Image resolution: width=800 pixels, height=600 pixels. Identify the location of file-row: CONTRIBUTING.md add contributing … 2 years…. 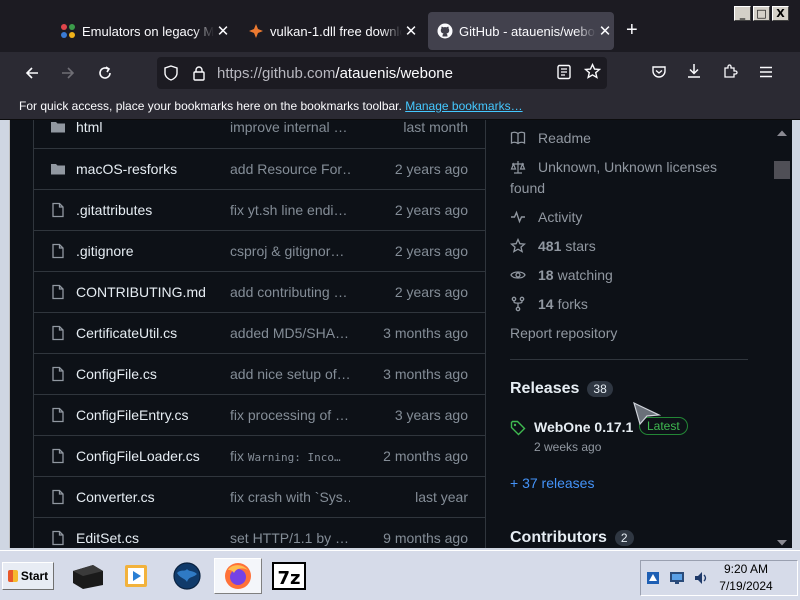
(259, 291).